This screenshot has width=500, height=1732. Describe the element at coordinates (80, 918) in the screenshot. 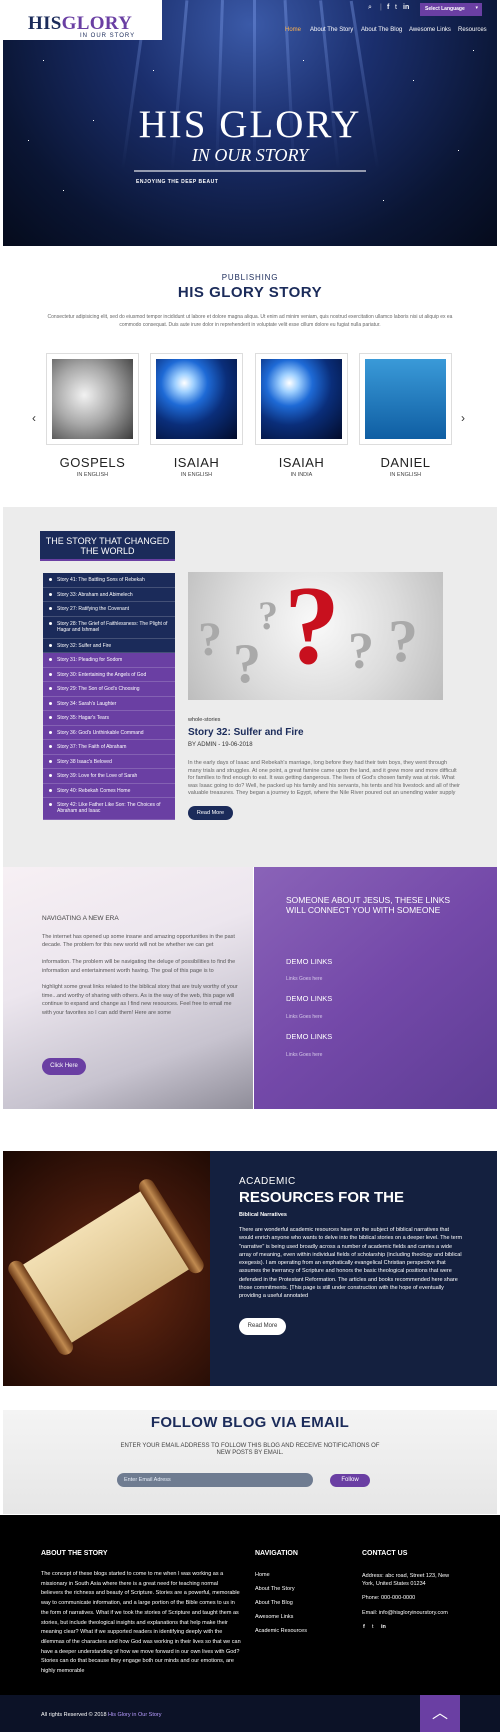

I see `navigating-label: NAVIGATING A NEW ERA` at that location.